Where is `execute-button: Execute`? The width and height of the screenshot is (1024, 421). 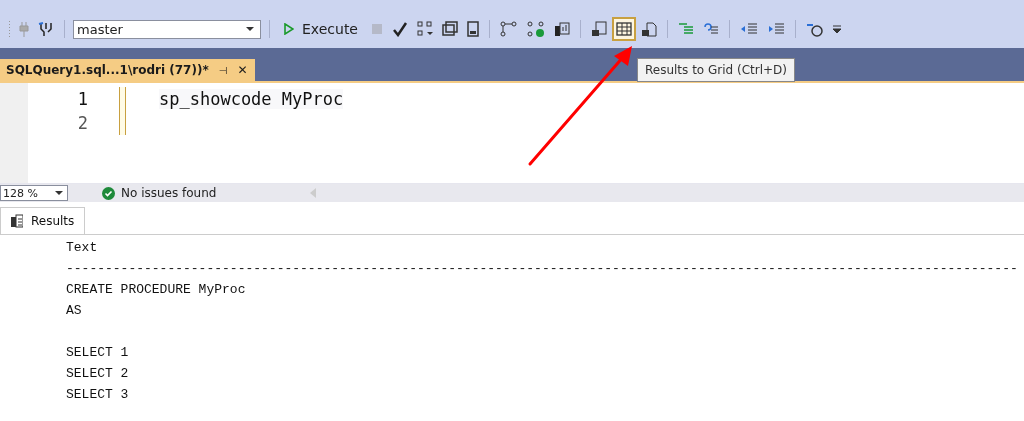 execute-button: Execute is located at coordinates (321, 29).